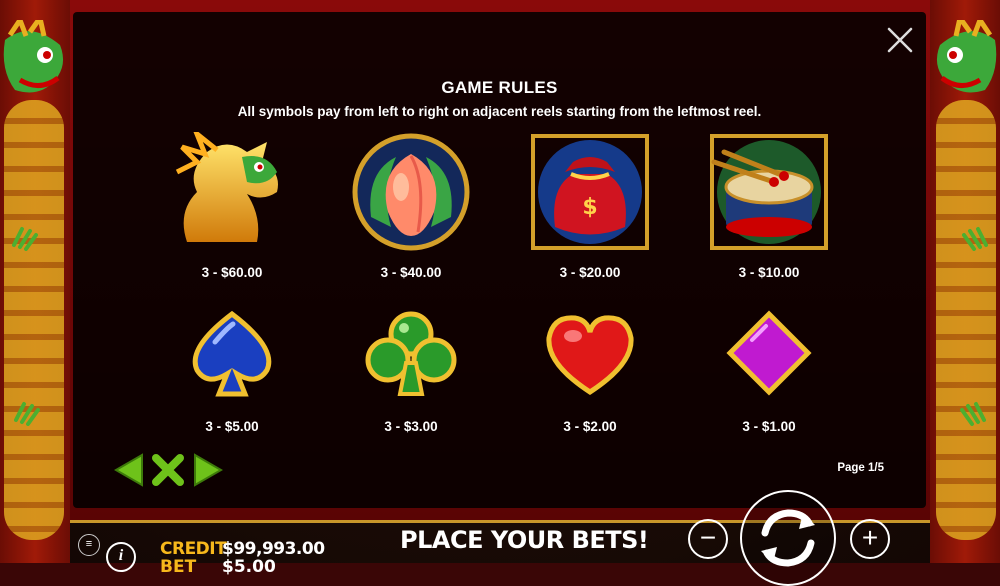 The height and width of the screenshot is (586, 1000). Describe the element at coordinates (129, 470) in the screenshot. I see `arrow-left-icon` at that location.